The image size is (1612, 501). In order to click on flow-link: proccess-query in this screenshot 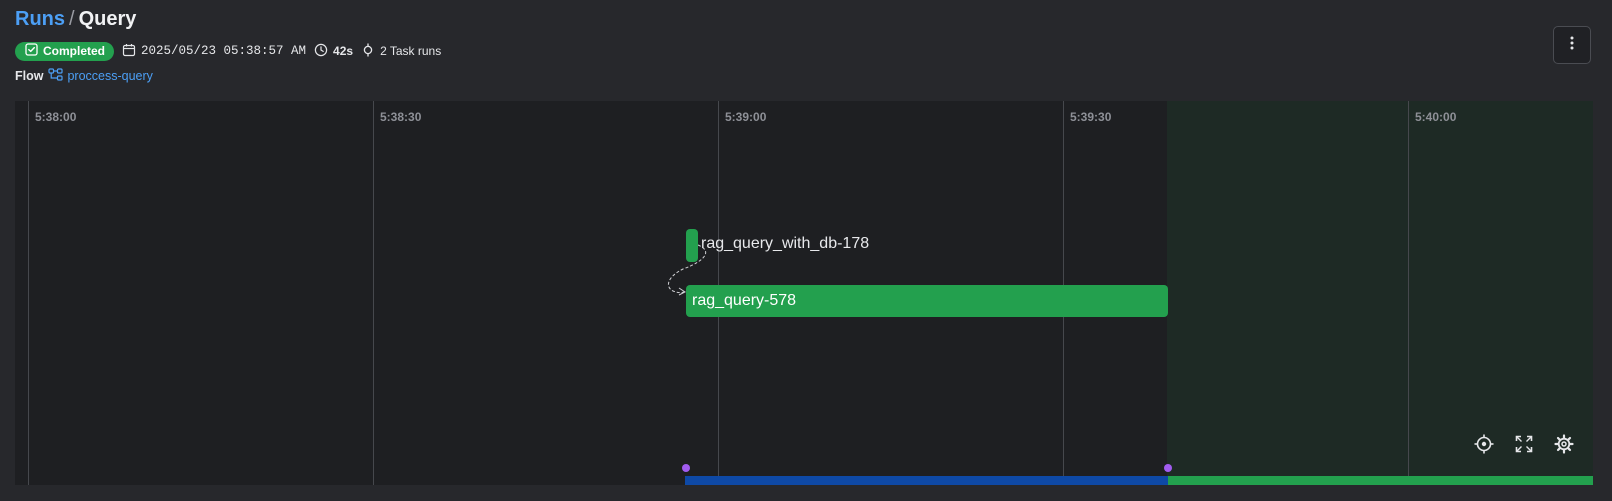, I will do `click(100, 76)`.